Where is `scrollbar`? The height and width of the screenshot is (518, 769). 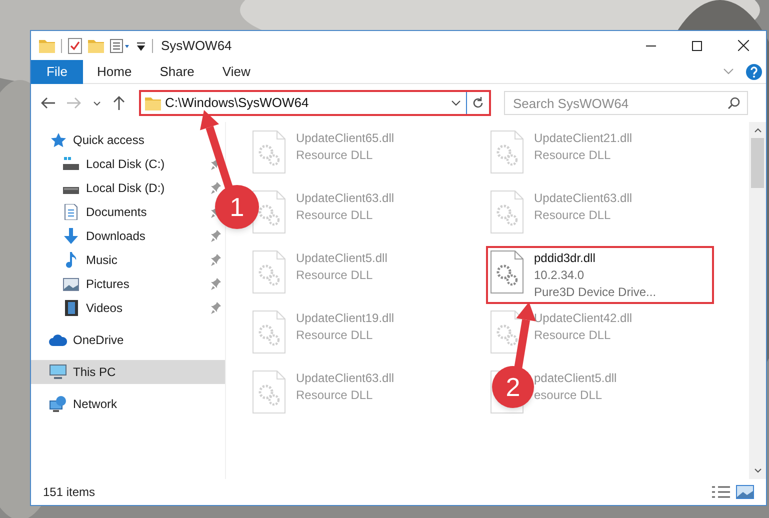 scrollbar is located at coordinates (757, 300).